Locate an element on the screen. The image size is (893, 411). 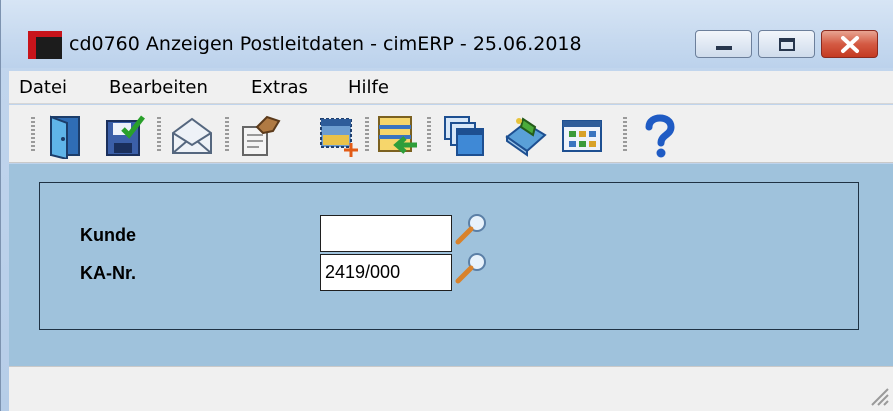
menu-bar: Datei Bearbeiten Extras Hilfe is located at coordinates (451, 87).